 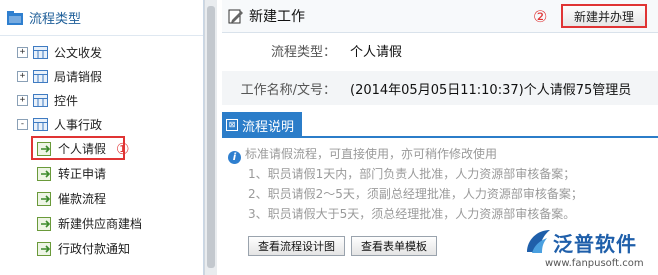 I want to click on section-header: ⊠ 流程说明, so click(x=440, y=125).